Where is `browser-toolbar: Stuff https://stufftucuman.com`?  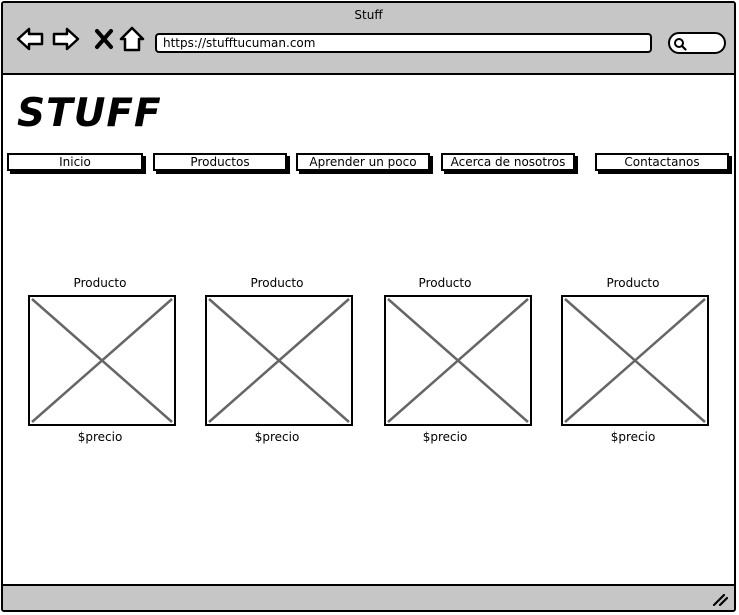
browser-toolbar: Stuff https://stufftucuman.com is located at coordinates (368, 39).